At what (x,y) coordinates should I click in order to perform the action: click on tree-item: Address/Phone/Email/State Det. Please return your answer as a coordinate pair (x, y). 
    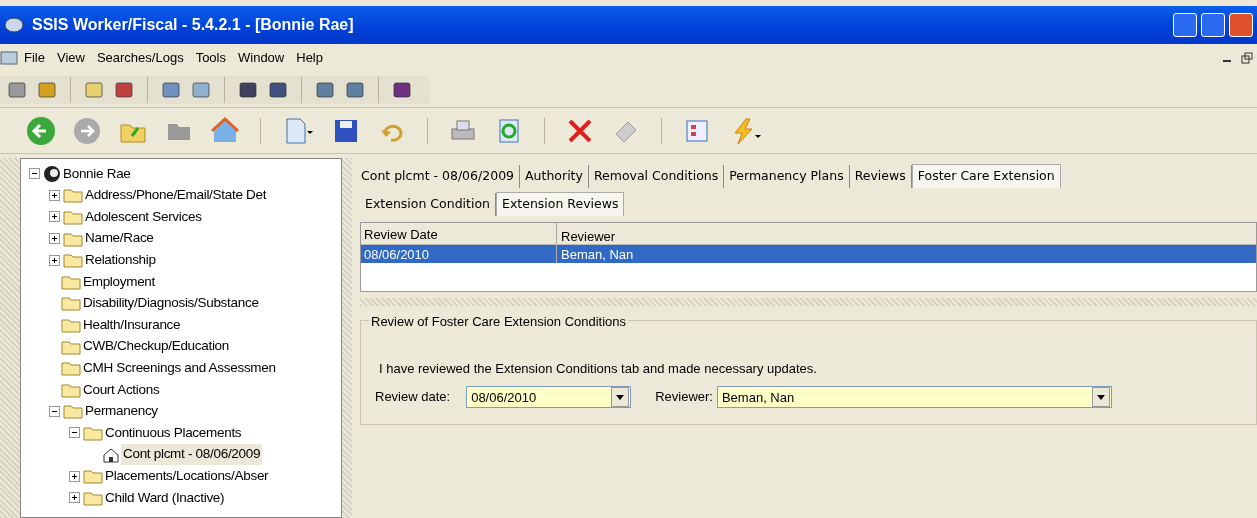
    Looking at the image, I should click on (176, 195).